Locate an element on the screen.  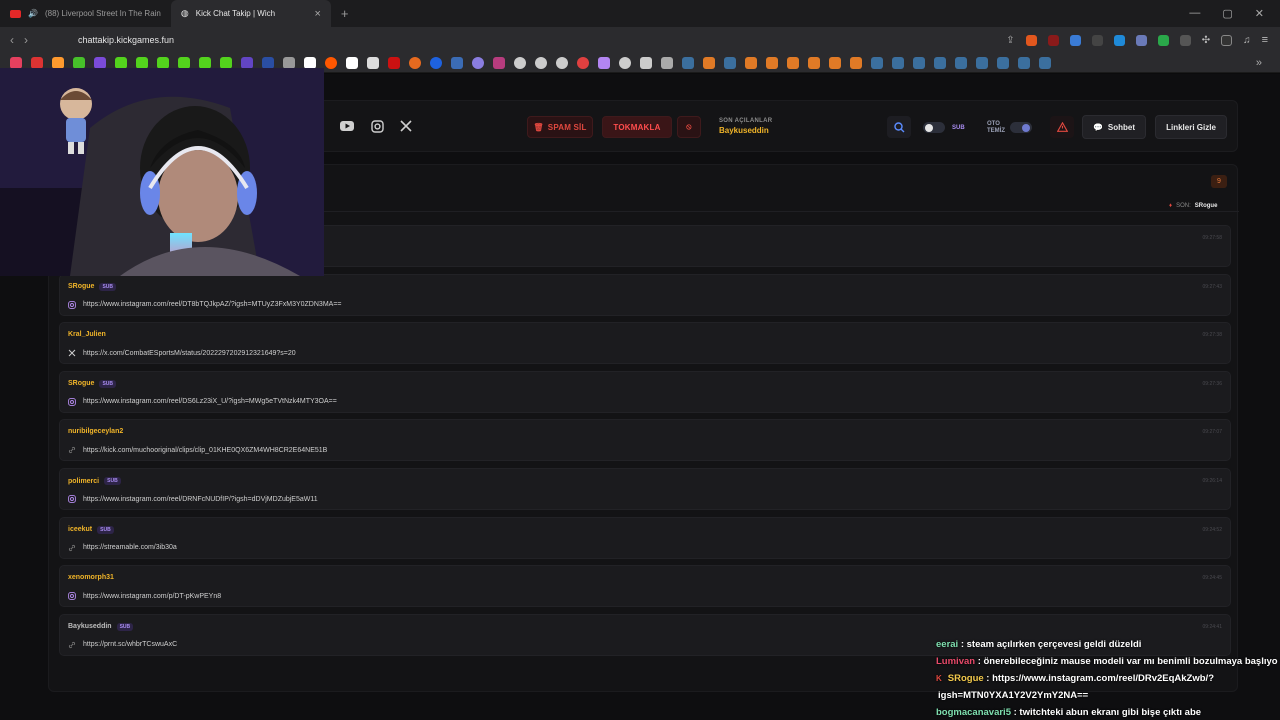
row-user: xenomorph31 is located at coordinates (91, 577).